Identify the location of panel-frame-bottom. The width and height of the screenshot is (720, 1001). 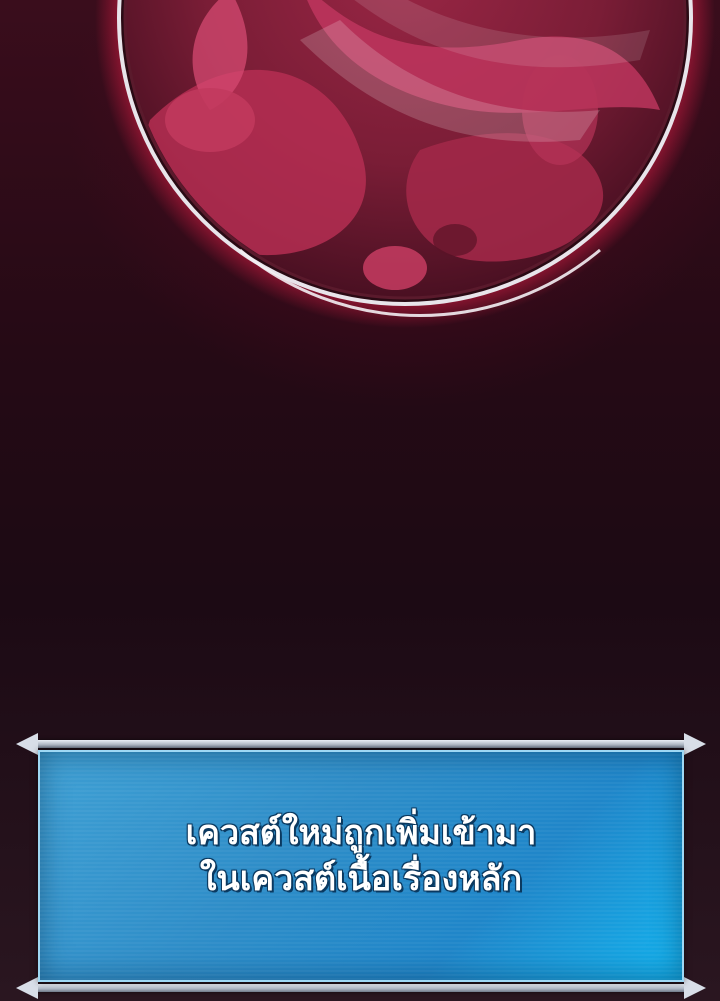
(361, 988).